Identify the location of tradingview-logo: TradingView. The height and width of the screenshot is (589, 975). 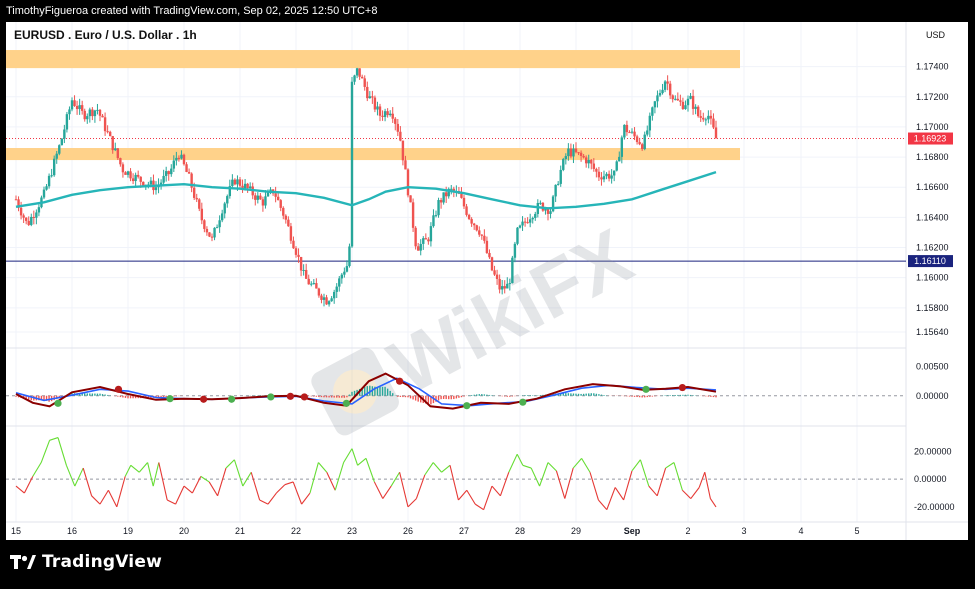
(86, 562).